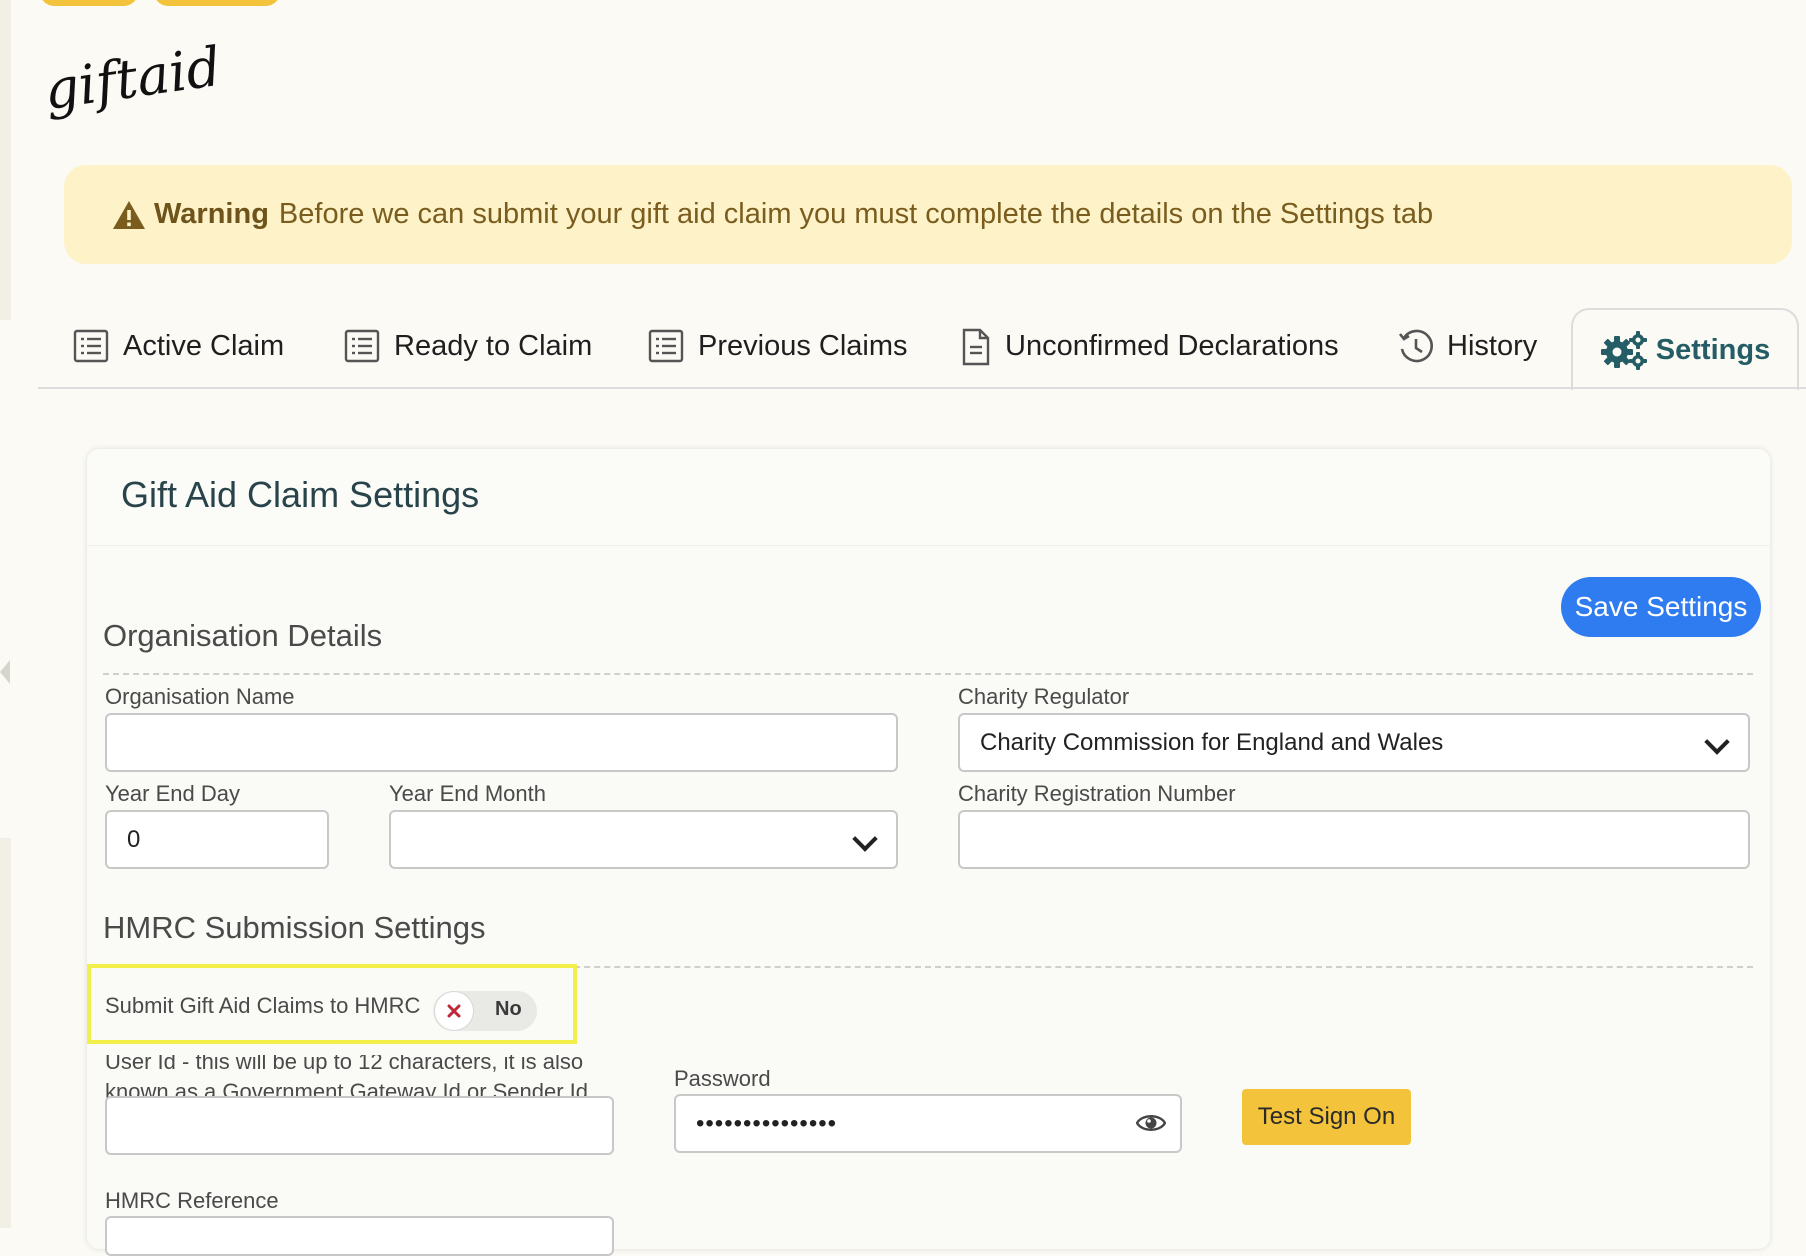  What do you see at coordinates (359, 1236) in the screenshot?
I see `hmrc-reference-input` at bounding box center [359, 1236].